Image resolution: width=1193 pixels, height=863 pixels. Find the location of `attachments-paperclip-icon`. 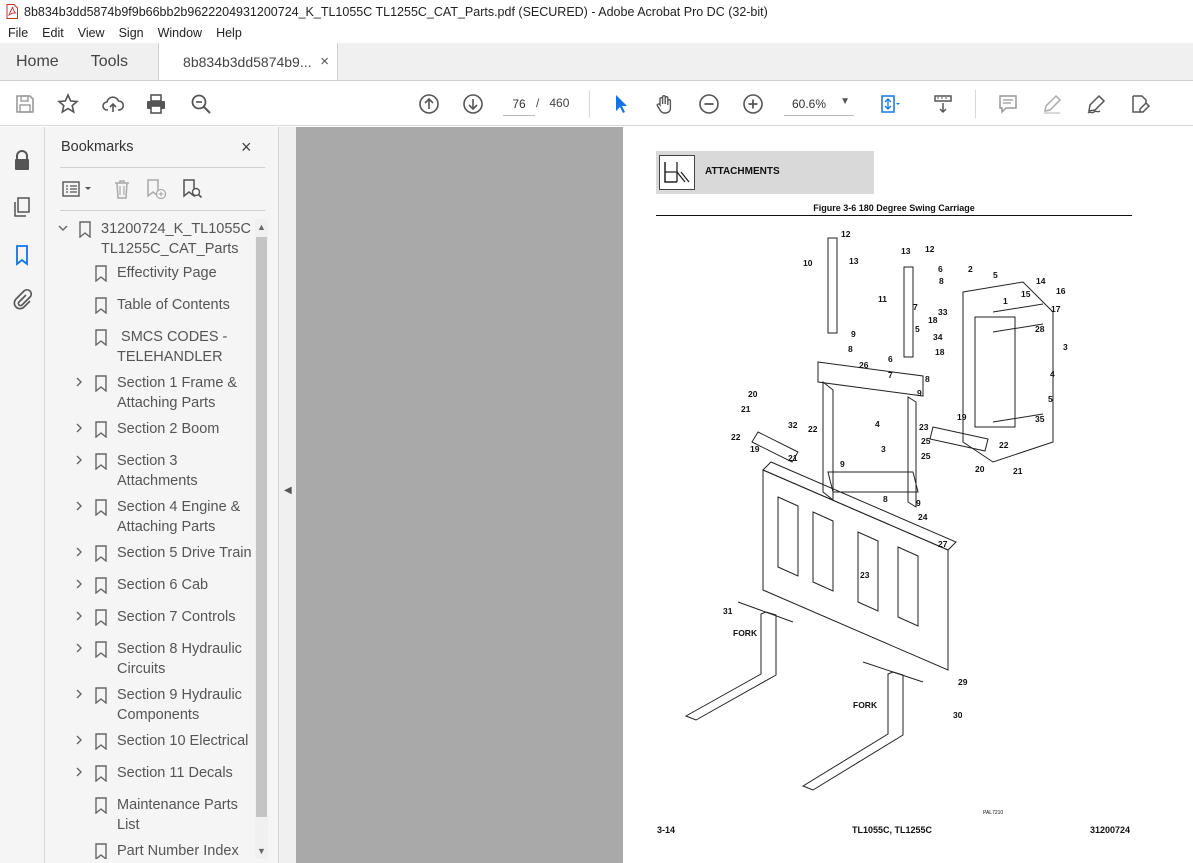

attachments-paperclip-icon is located at coordinates (22, 299).